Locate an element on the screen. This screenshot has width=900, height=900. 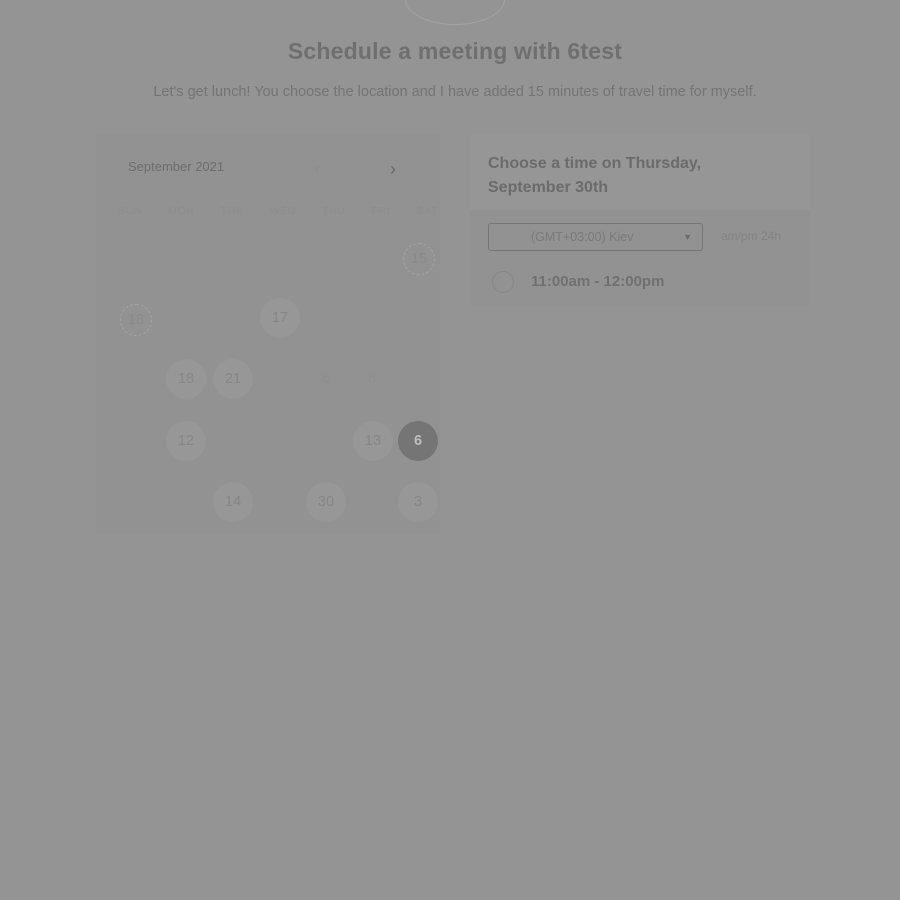
timezone-value: (GMT+03:00) Kiev is located at coordinates (582, 237).